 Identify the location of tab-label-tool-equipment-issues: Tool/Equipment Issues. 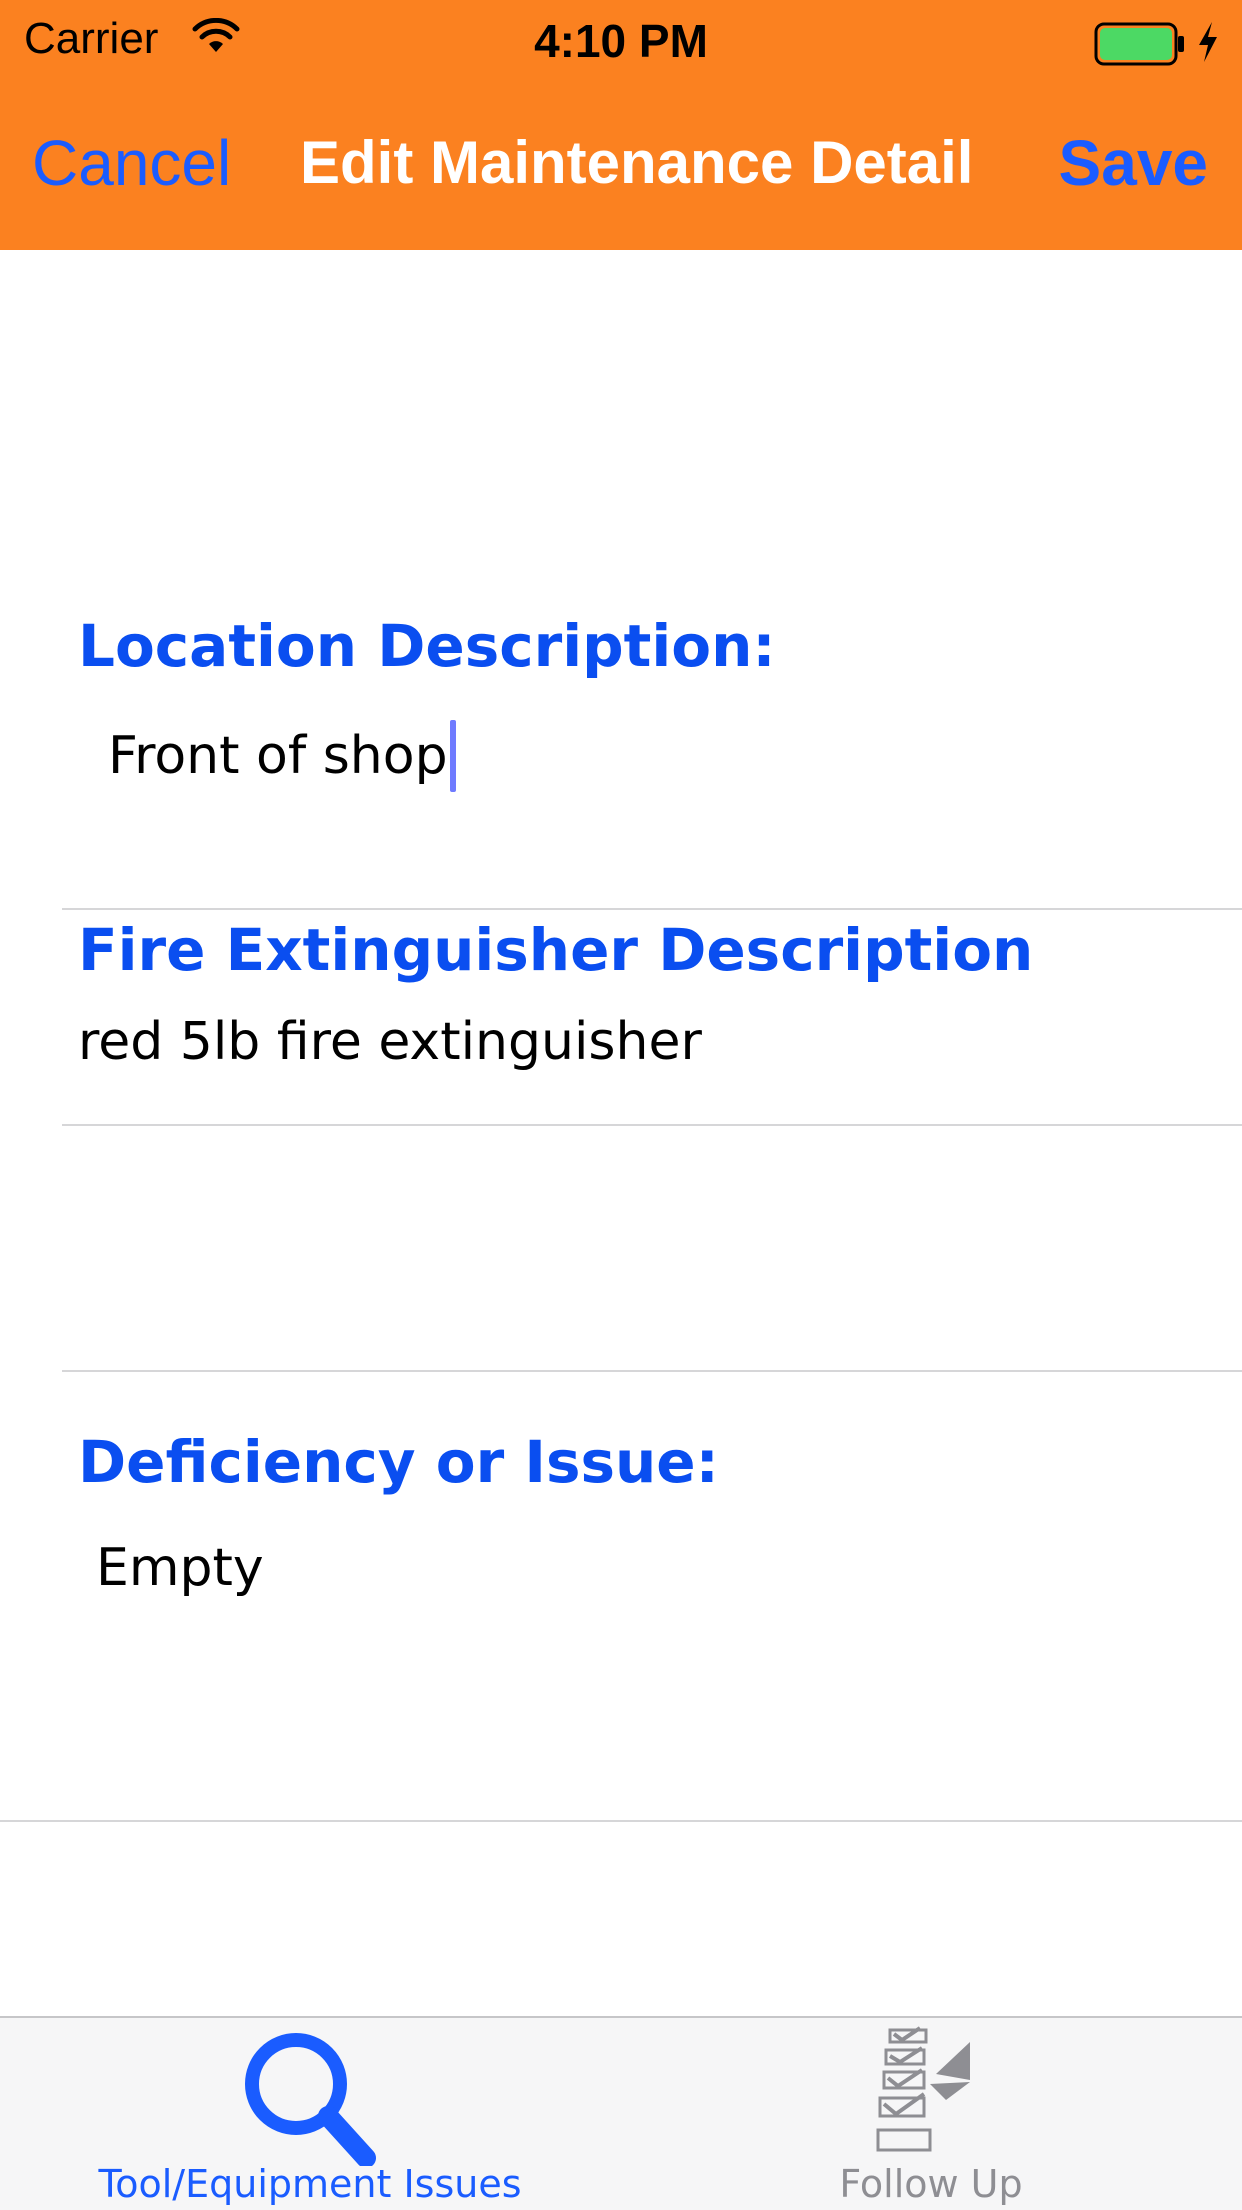
(310, 2184).